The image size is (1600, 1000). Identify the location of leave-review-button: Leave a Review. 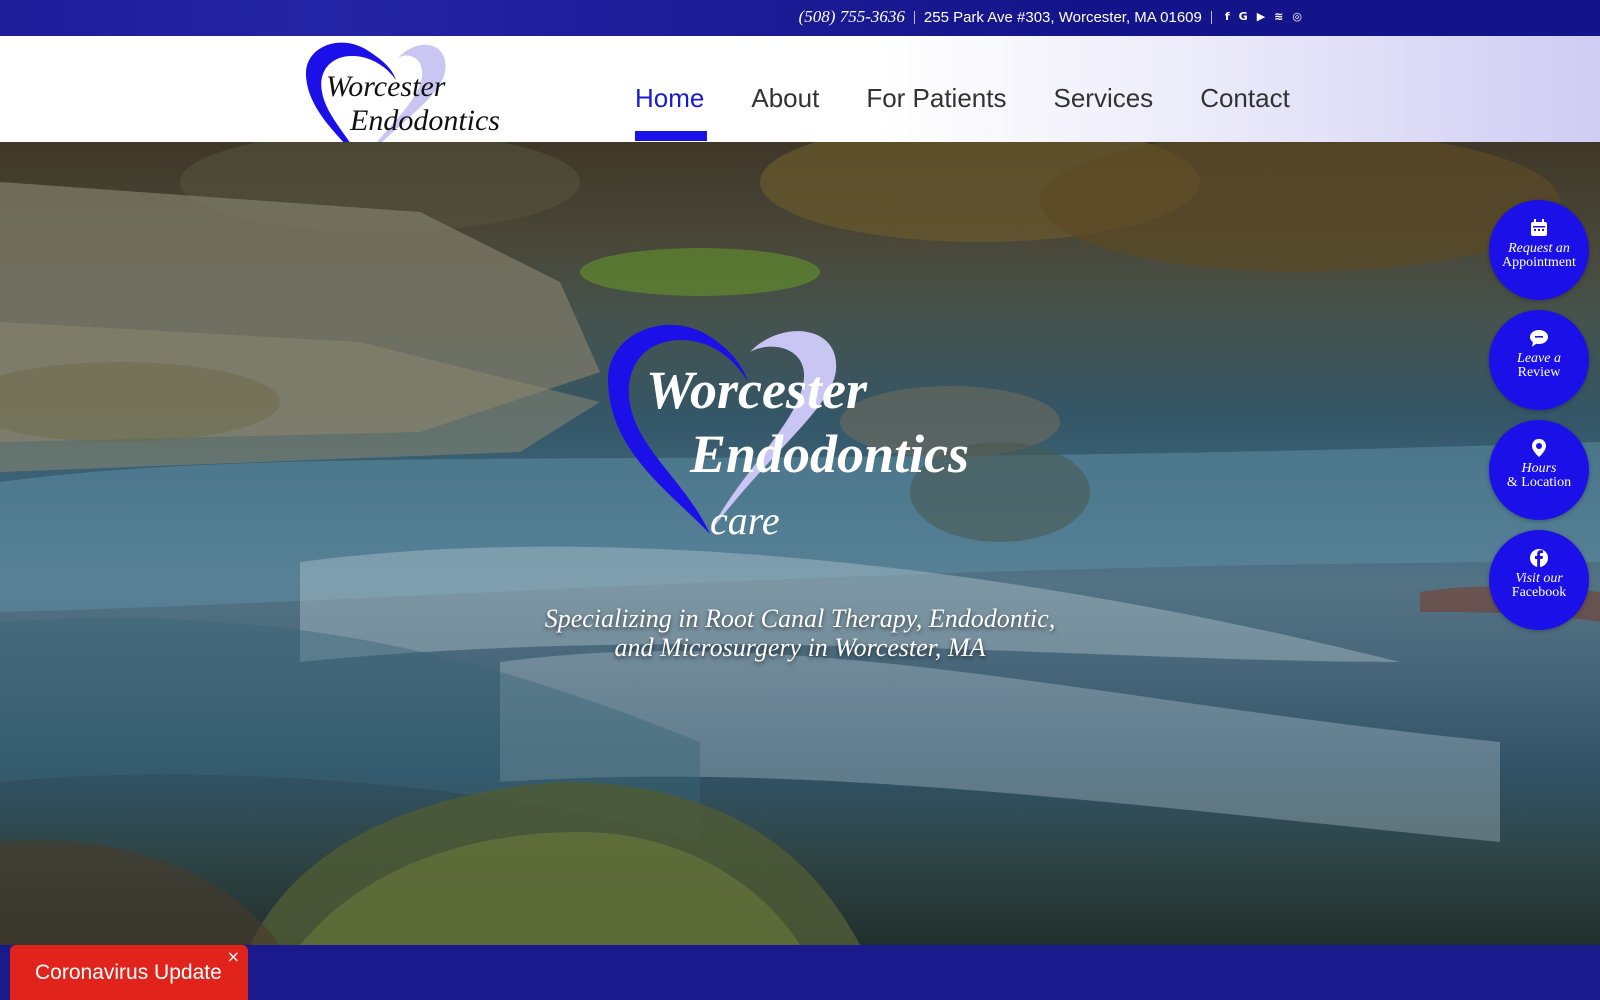
(1539, 360).